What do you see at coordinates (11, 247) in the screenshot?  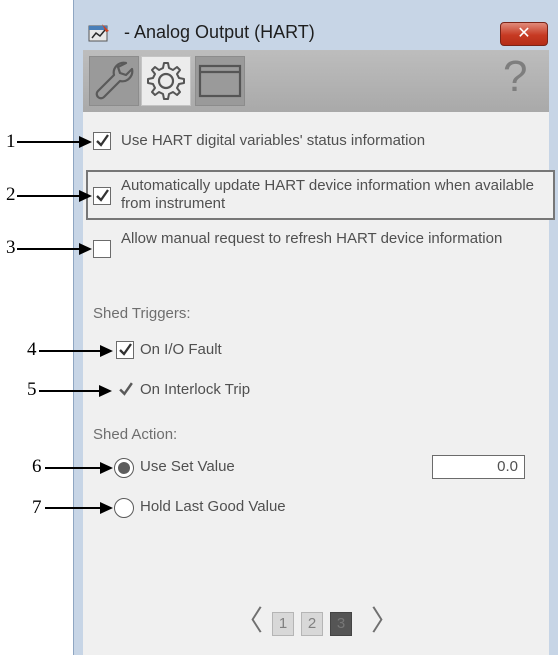 I see `callout-number: 3` at bounding box center [11, 247].